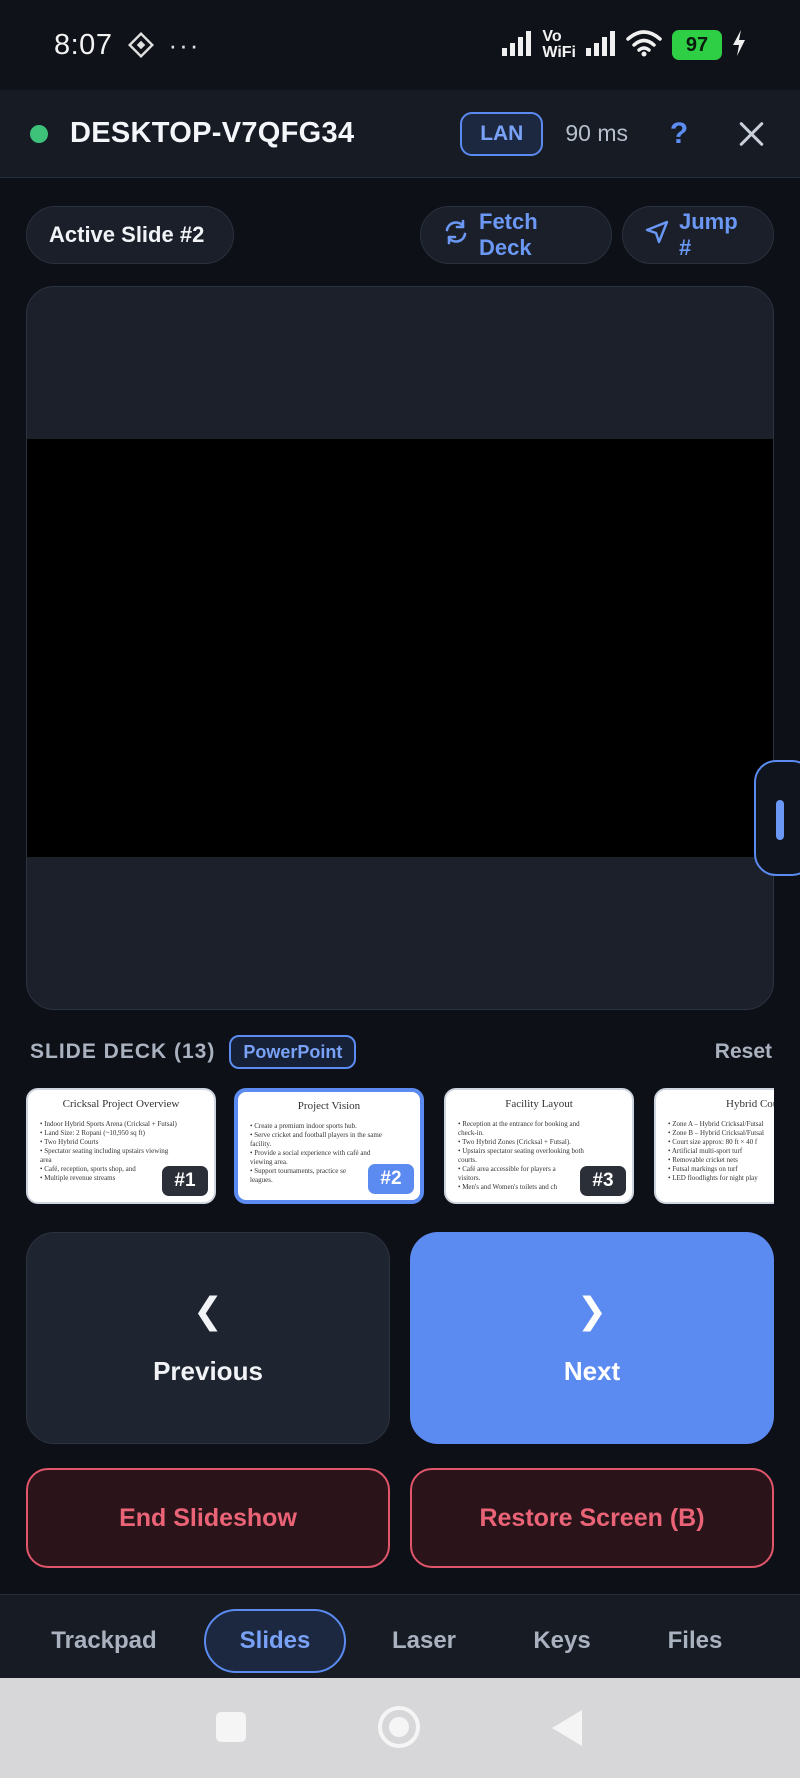 The image size is (800, 1778). What do you see at coordinates (467, 1160) in the screenshot?
I see `thumbnail-line: courts.` at bounding box center [467, 1160].